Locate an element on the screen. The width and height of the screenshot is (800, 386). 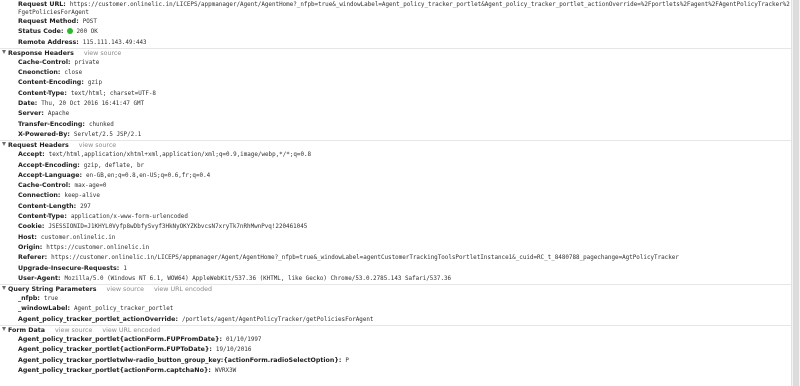
status-ok-icon is located at coordinates (70, 31).